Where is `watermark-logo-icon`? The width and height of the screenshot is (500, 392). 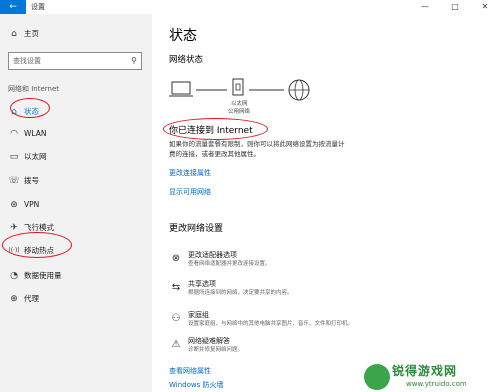 watermark-logo-icon is located at coordinates (377, 377).